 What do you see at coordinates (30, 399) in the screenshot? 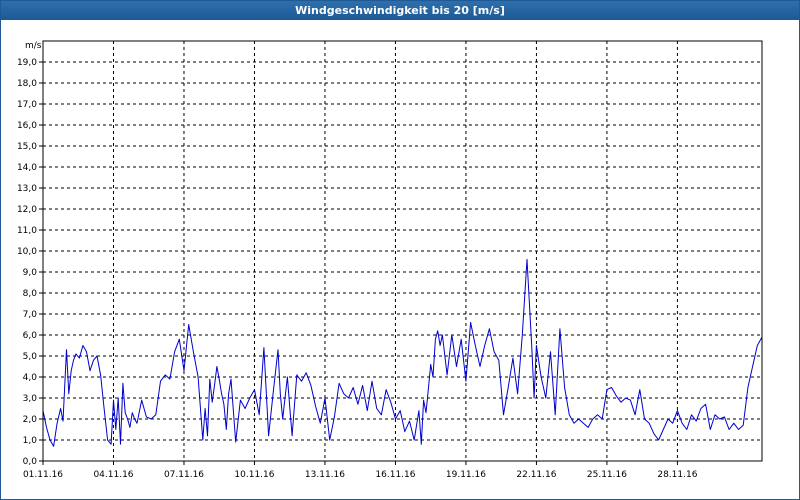
I see `y-tick-label: 3,0` at bounding box center [30, 399].